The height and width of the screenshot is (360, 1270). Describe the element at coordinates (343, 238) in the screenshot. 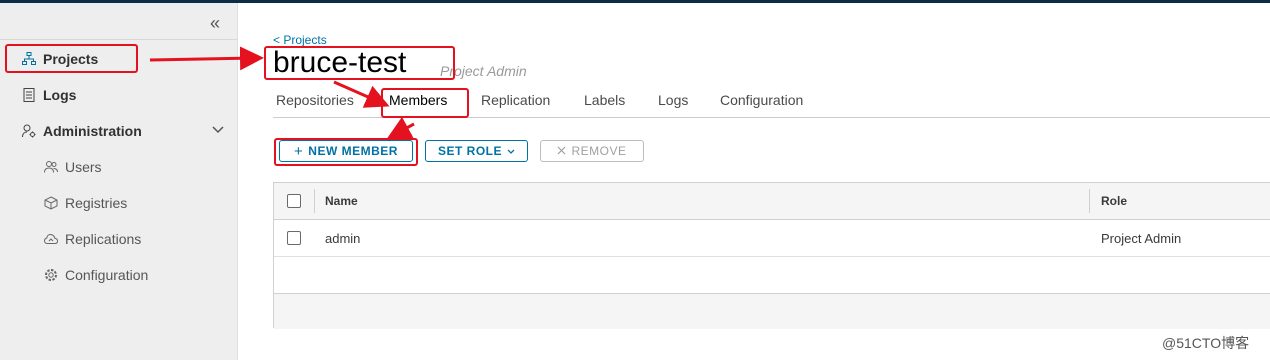

I see `member-name: admin` at that location.